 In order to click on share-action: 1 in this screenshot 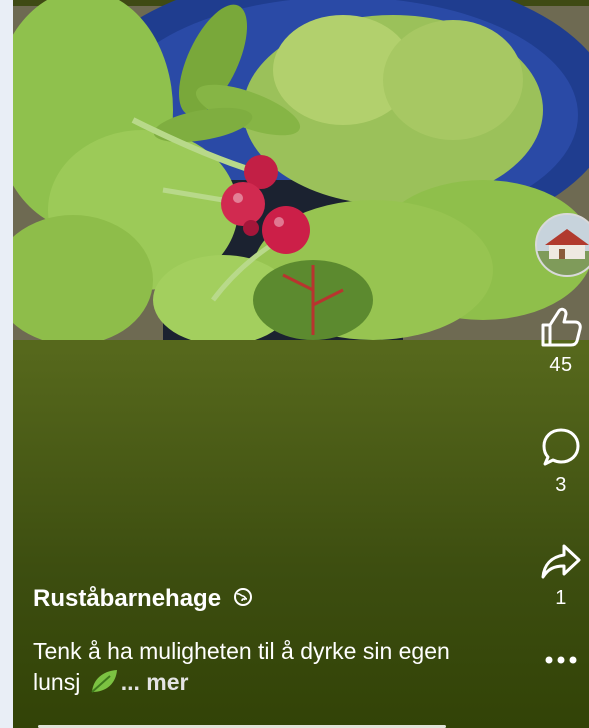, I will do `click(561, 576)`.